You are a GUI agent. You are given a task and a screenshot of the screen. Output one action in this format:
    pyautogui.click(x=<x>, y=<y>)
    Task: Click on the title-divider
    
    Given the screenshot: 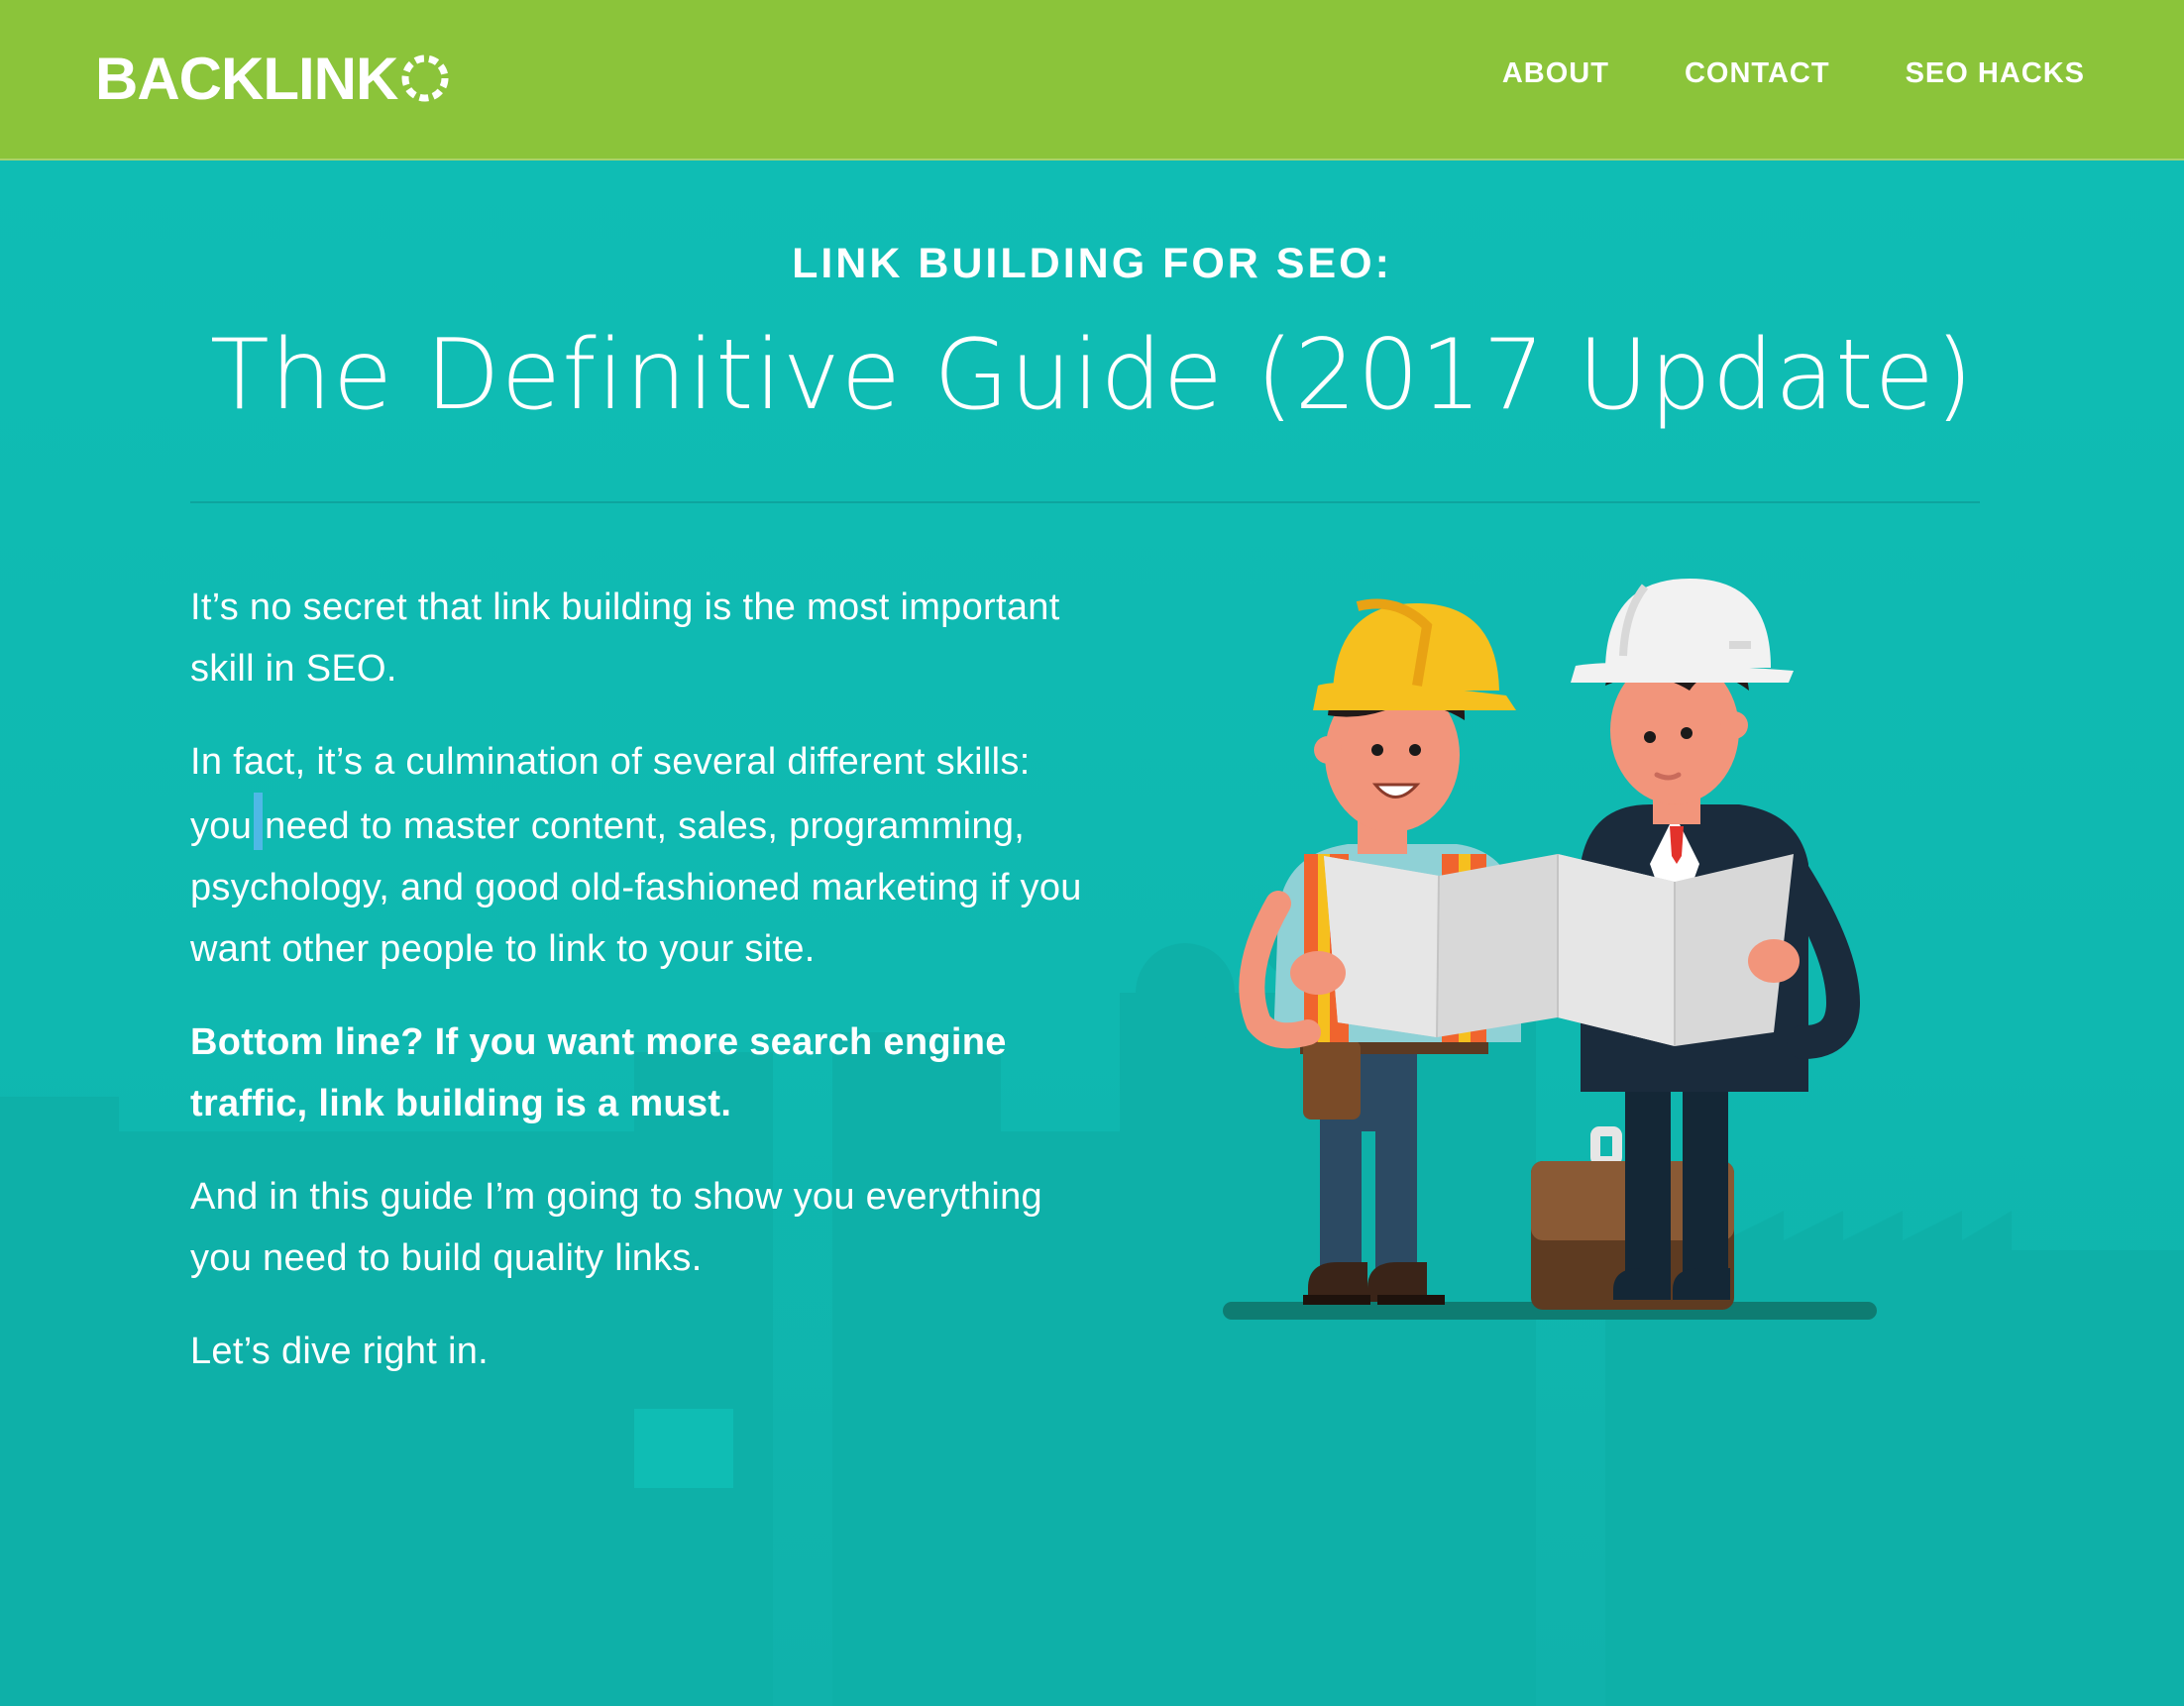 What is the action you would take?
    pyautogui.click(x=1085, y=502)
    